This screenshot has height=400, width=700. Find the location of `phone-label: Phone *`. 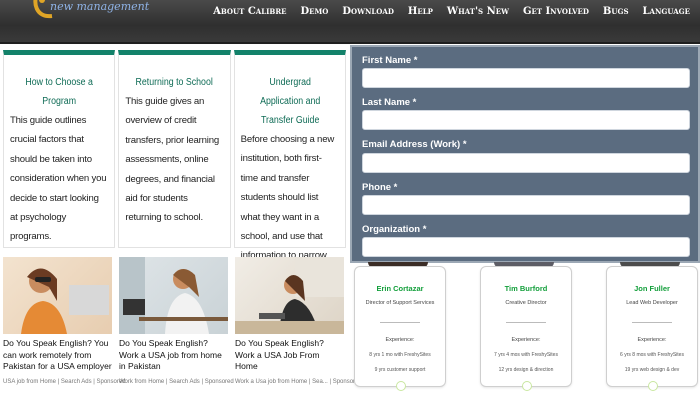

phone-label: Phone * is located at coordinates (380, 187).